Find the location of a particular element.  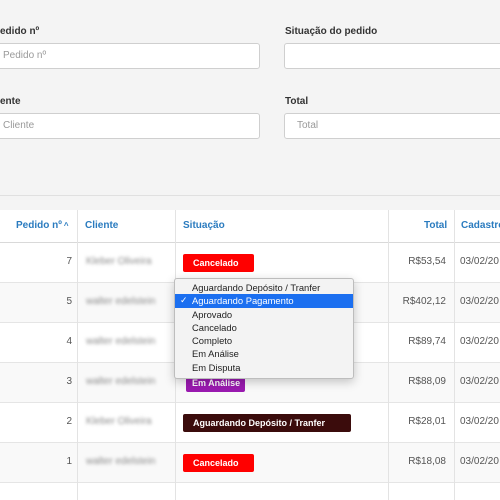

dropdown-option: Aprovado is located at coordinates (264, 314).